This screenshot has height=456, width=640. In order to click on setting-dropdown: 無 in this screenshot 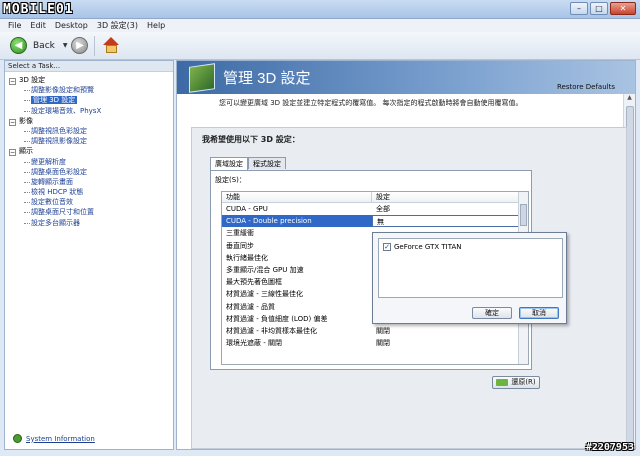, I will do `click(450, 222)`.